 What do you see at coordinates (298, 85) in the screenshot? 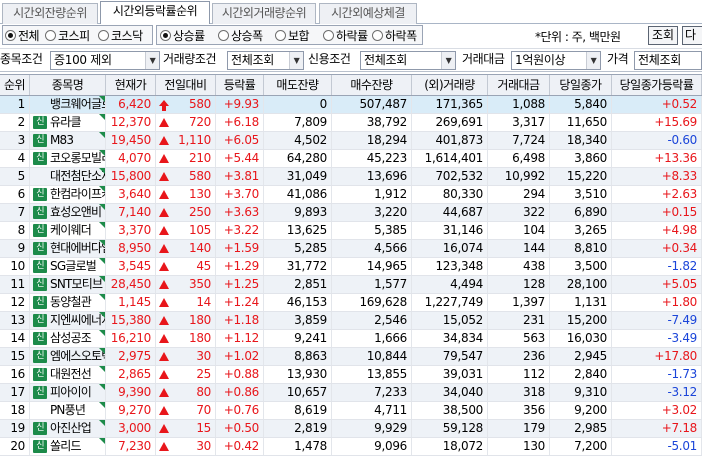
I see `column-header: 매도잔량` at bounding box center [298, 85].